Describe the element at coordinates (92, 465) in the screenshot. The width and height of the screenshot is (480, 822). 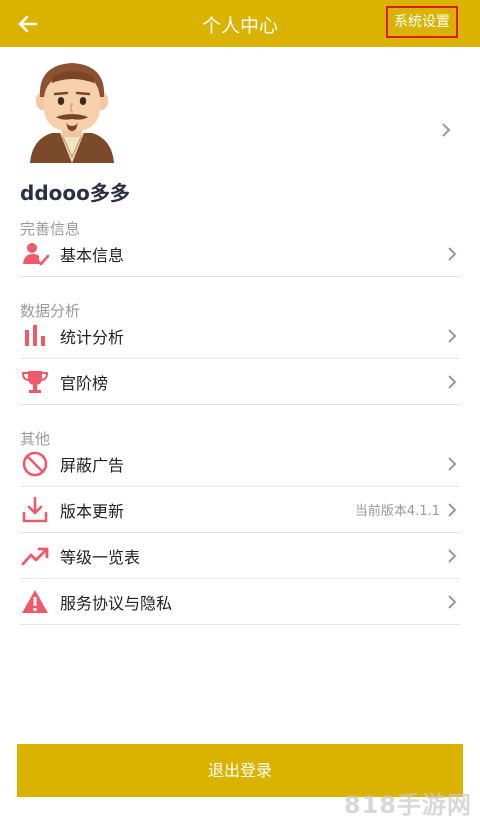
I see `menu-item-label: 屏蔽广告` at that location.